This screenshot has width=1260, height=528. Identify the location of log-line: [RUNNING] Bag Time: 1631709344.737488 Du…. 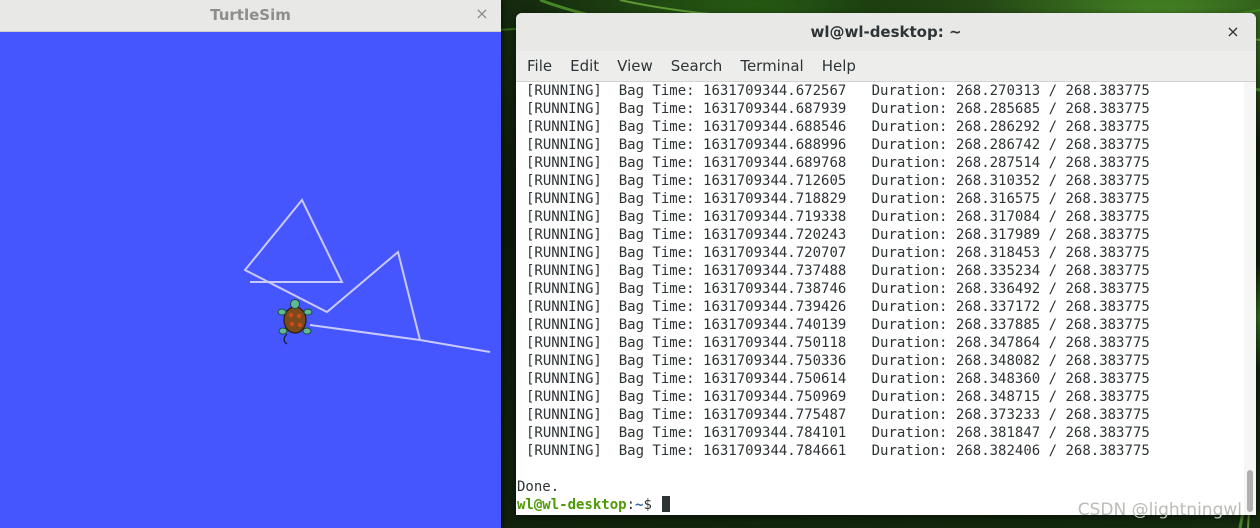
(838, 271).